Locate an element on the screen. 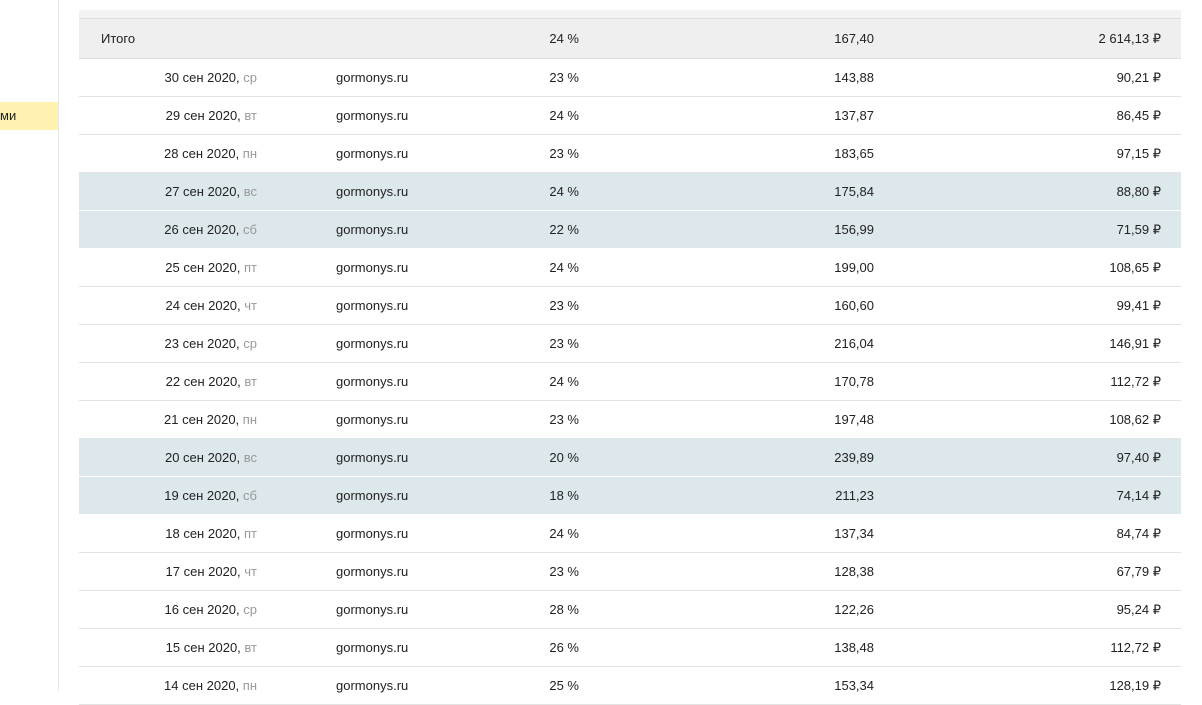 This screenshot has width=1202, height=705. date-text: 16 сен 2020, is located at coordinates (202, 609).